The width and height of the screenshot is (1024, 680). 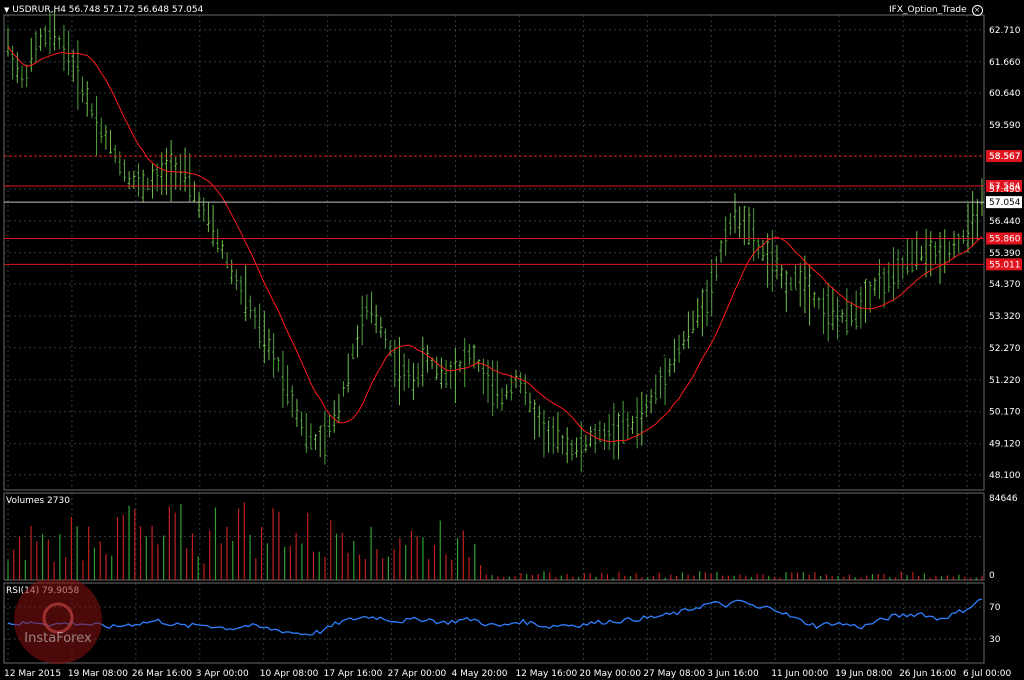 What do you see at coordinates (495, 617) in the screenshot?
I see `rsi-line` at bounding box center [495, 617].